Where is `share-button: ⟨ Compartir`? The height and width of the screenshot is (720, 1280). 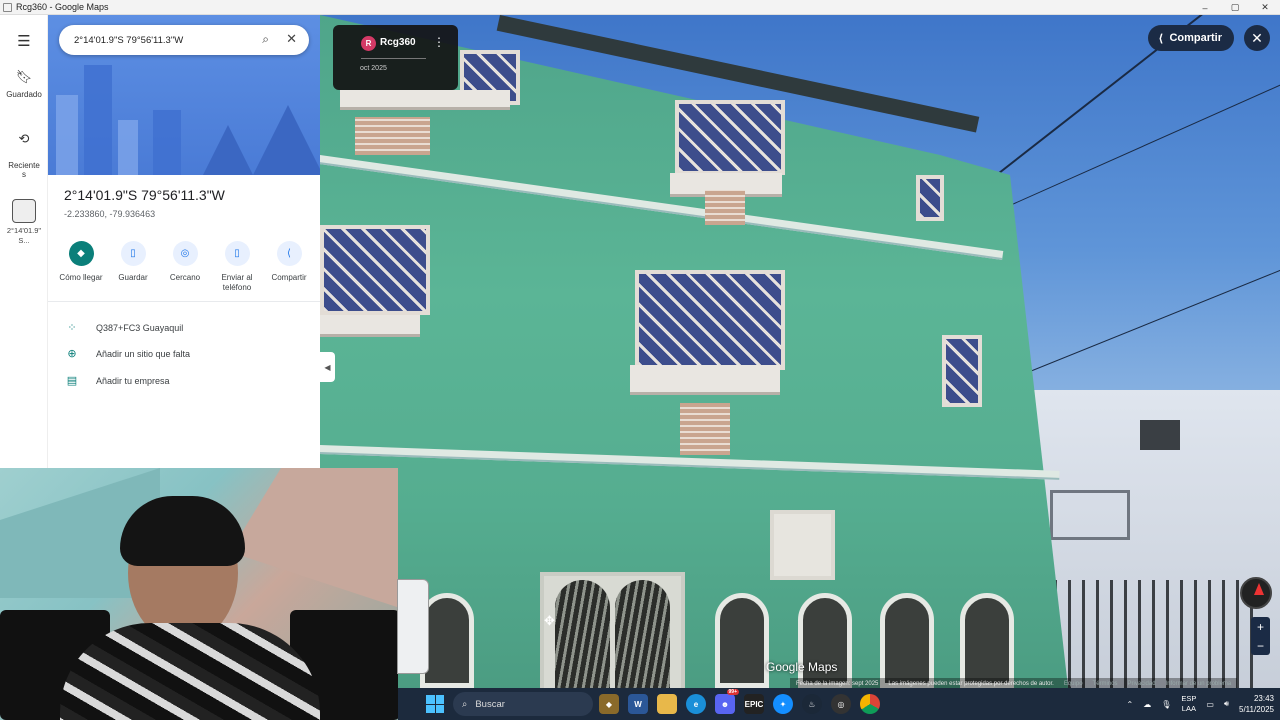
share-button: ⟨ Compartir is located at coordinates (1191, 38).